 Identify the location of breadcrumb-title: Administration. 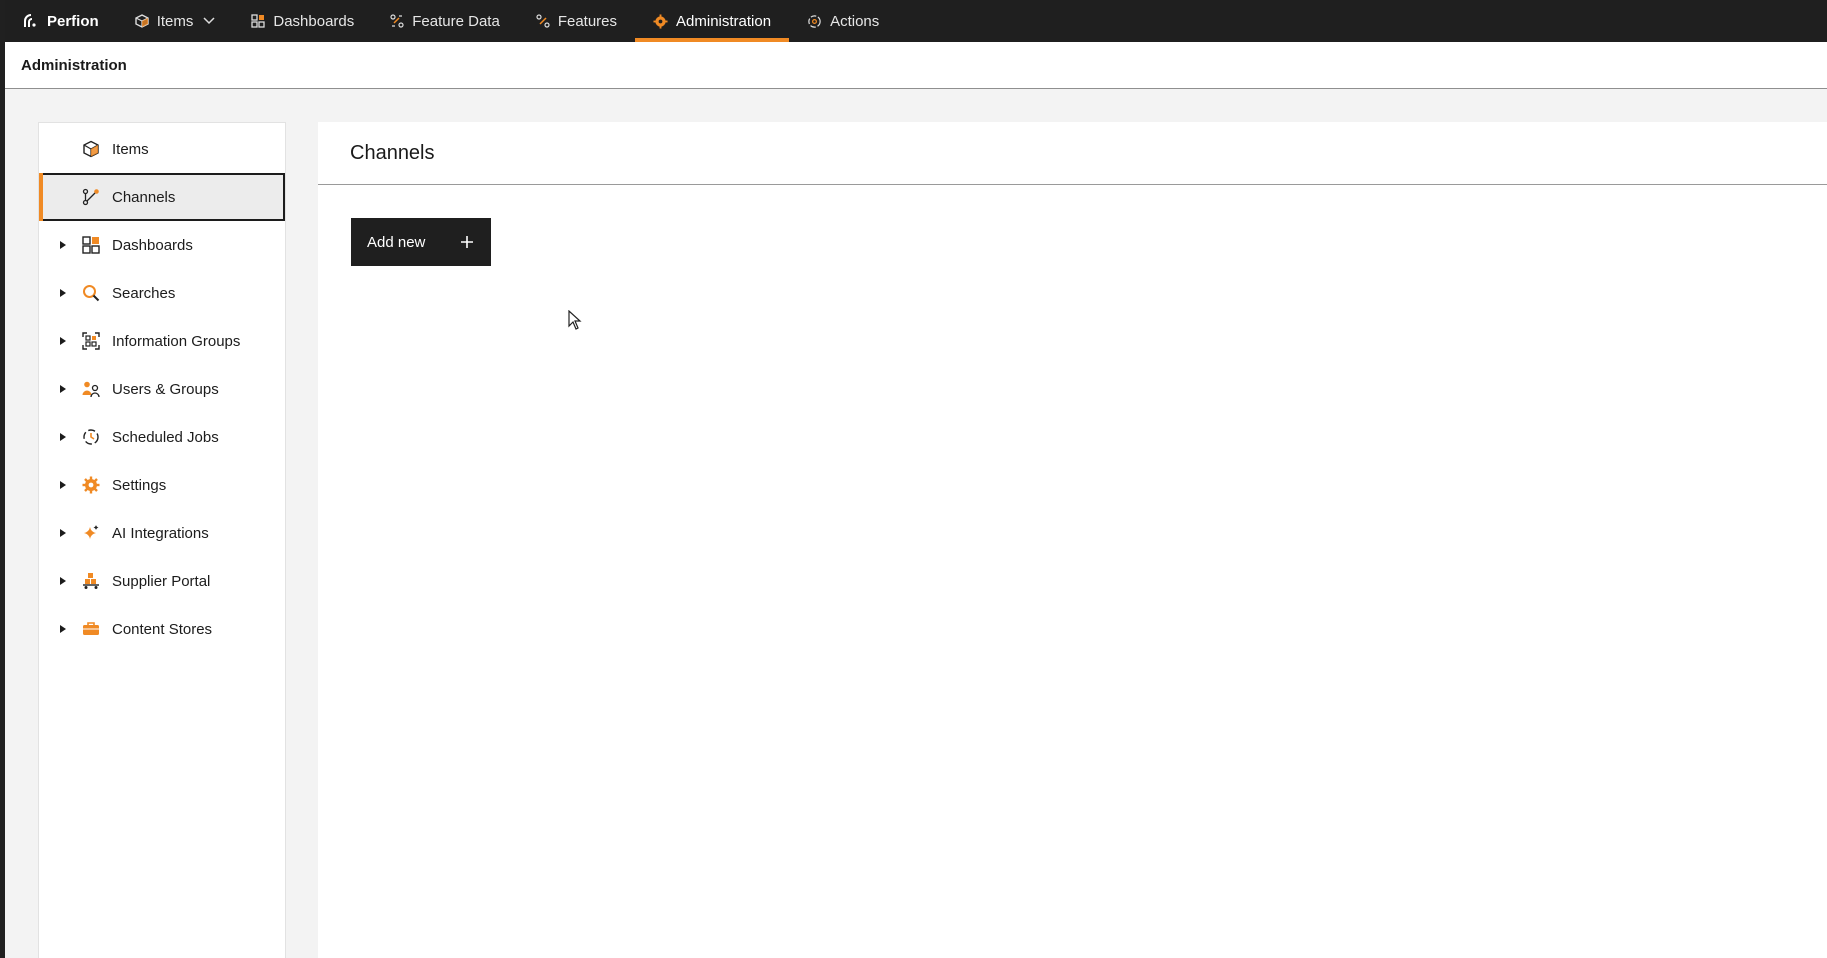
(74, 65).